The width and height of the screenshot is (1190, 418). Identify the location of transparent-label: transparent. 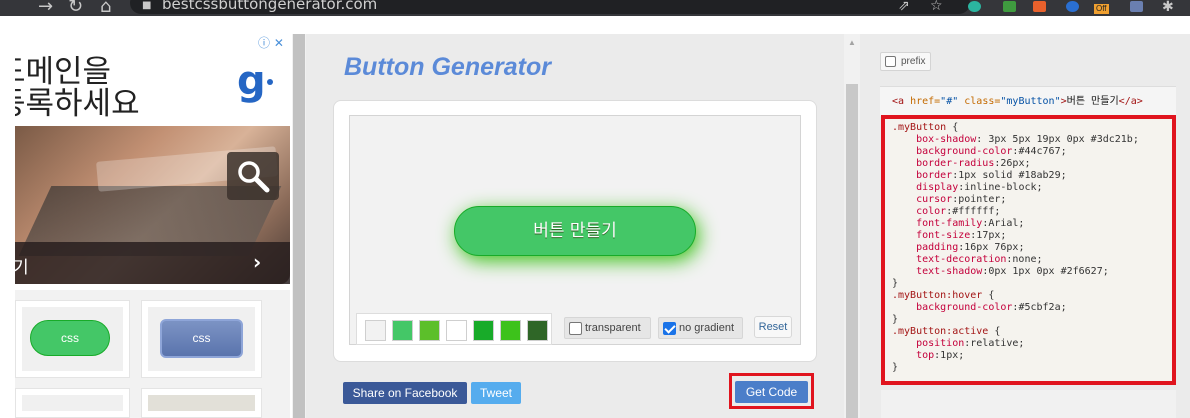
(613, 328).